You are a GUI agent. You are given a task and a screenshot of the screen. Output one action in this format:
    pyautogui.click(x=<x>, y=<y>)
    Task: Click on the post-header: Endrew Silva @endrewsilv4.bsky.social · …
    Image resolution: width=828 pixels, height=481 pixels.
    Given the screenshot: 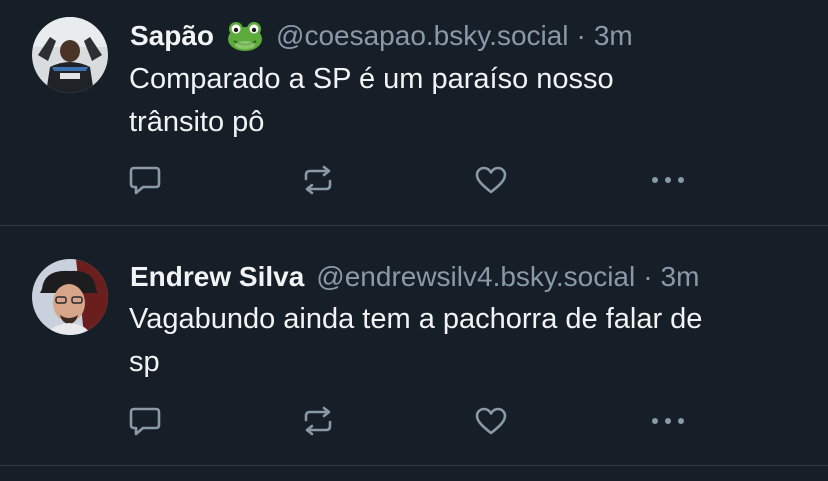 What is the action you would take?
    pyautogui.click(x=469, y=277)
    